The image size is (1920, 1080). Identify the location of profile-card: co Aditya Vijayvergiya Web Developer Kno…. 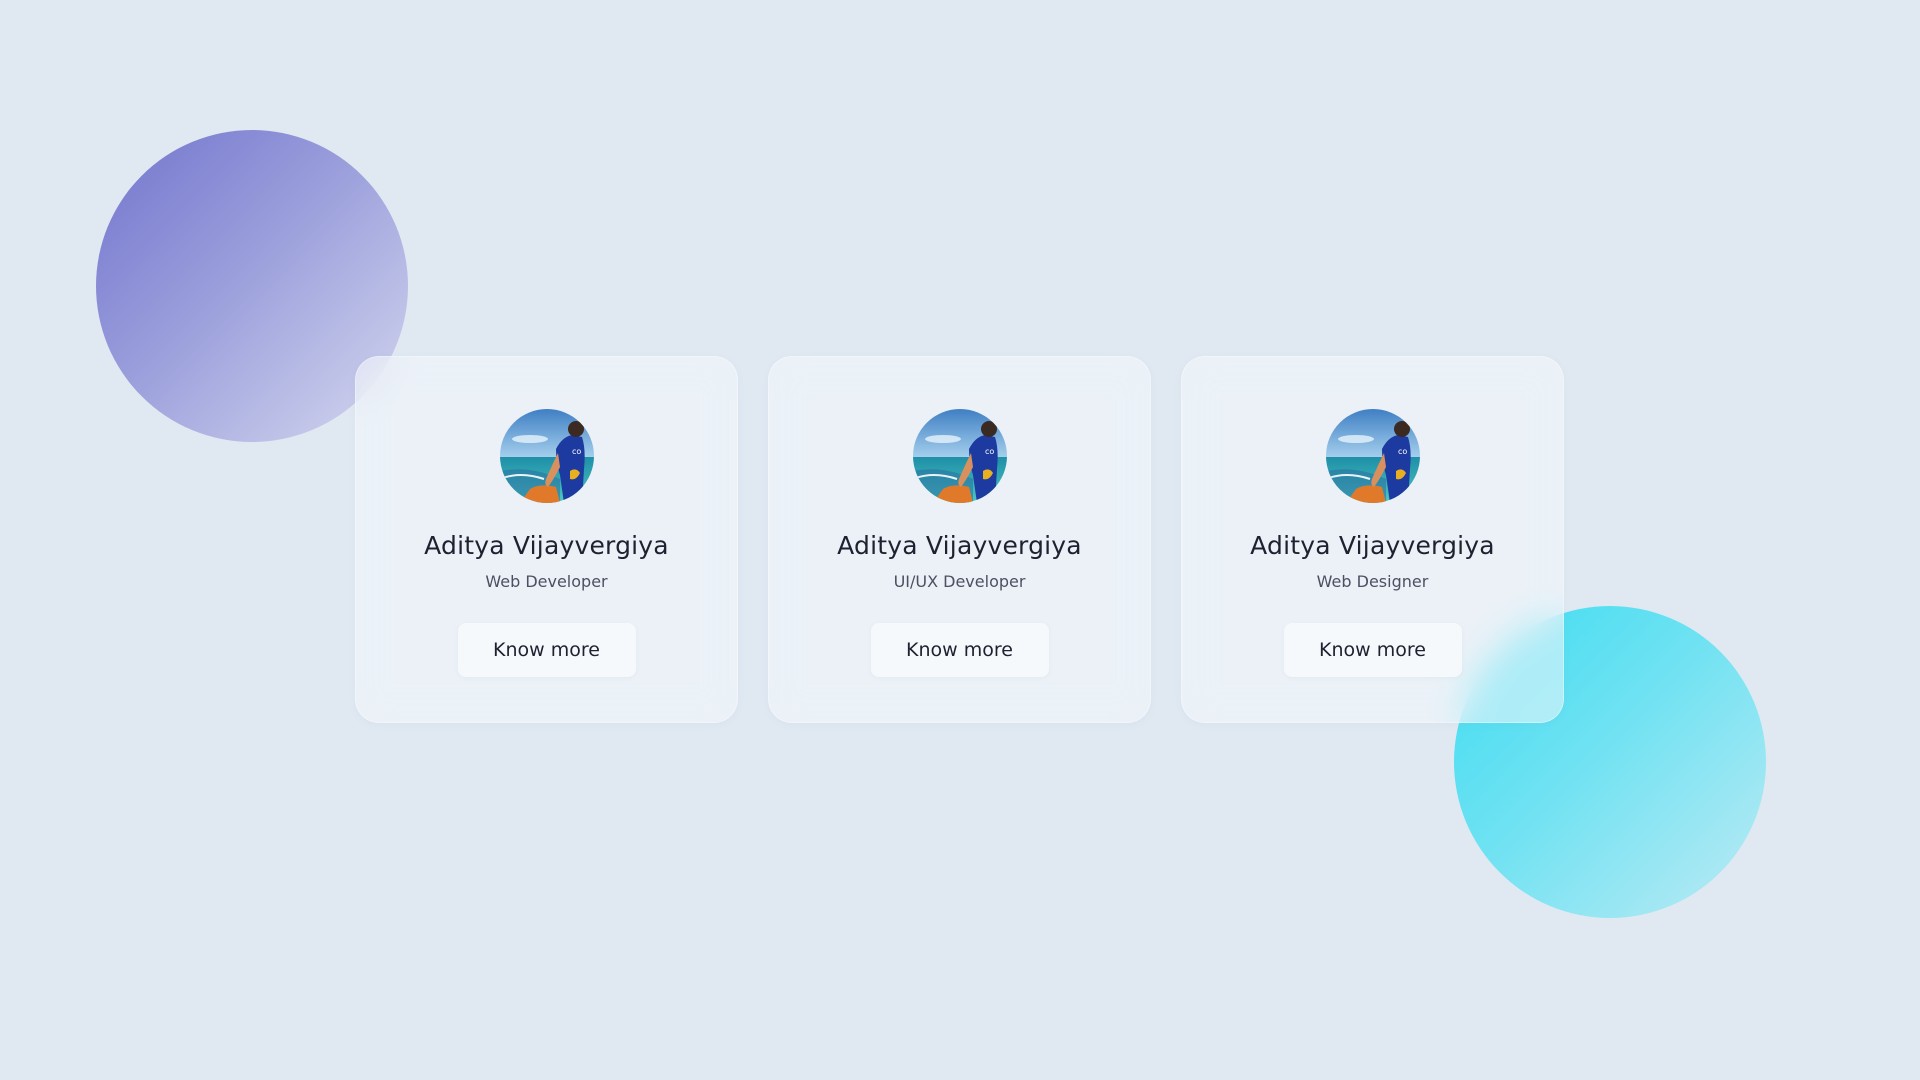
(546, 539).